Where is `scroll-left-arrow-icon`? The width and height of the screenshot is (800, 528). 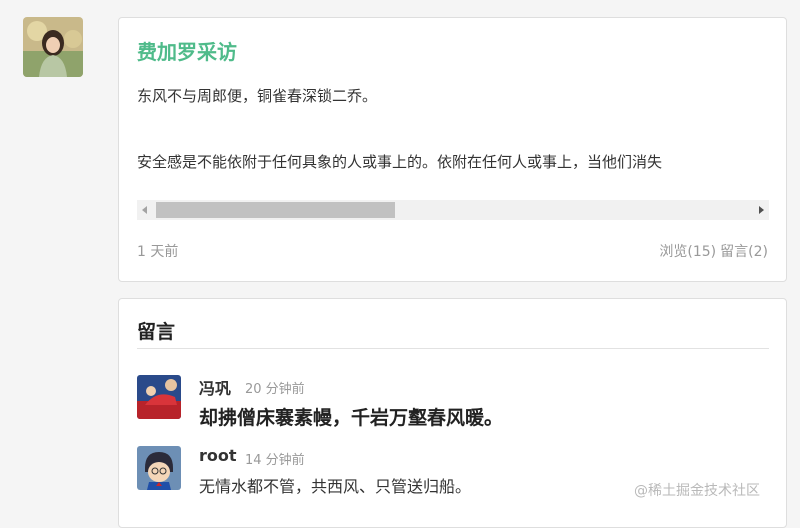 scroll-left-arrow-icon is located at coordinates (145, 210).